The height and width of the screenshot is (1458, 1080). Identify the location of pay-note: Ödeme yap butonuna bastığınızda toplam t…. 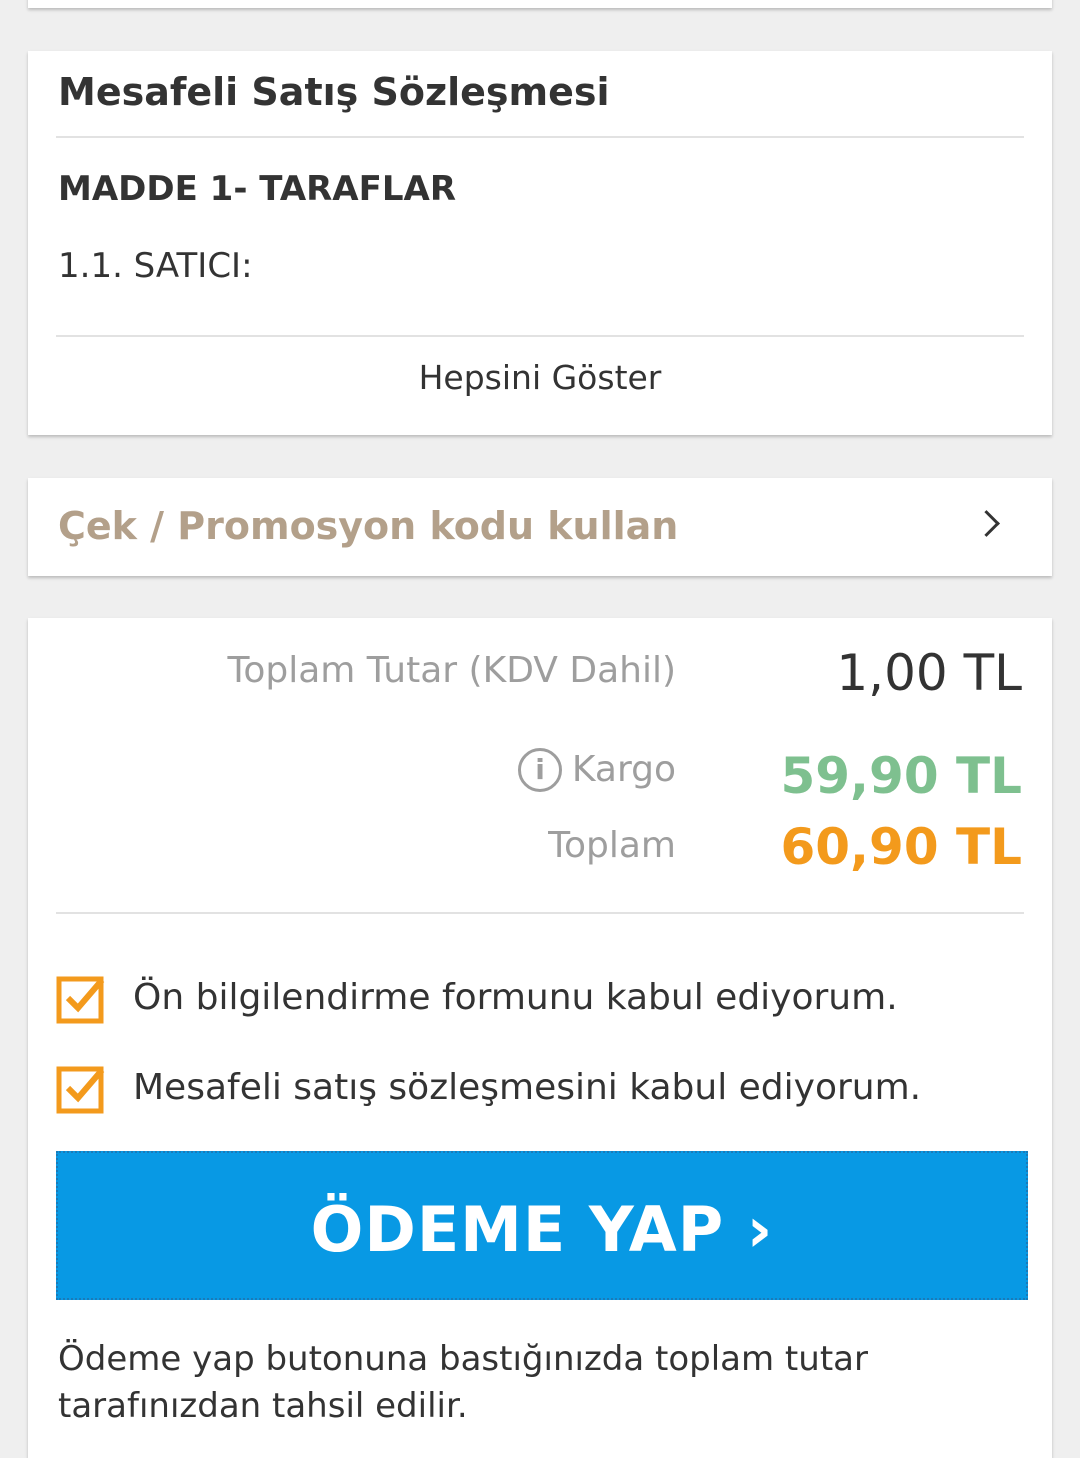
(463, 1382).